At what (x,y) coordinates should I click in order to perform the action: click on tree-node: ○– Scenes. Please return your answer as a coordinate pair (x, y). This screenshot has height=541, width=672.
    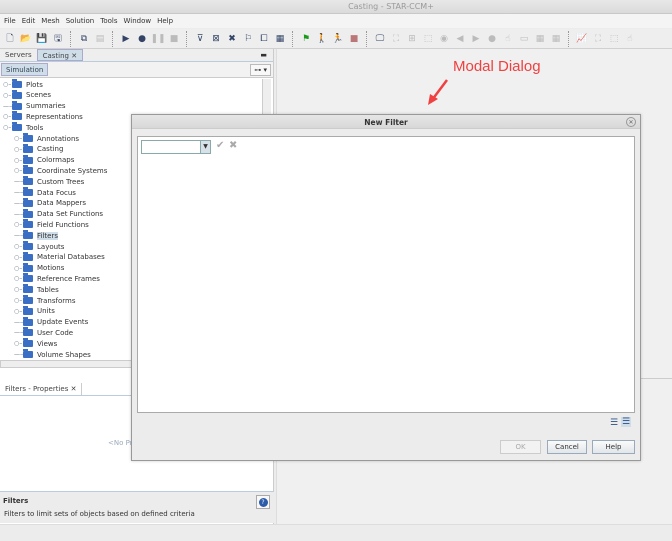
    Looking at the image, I should click on (27, 95).